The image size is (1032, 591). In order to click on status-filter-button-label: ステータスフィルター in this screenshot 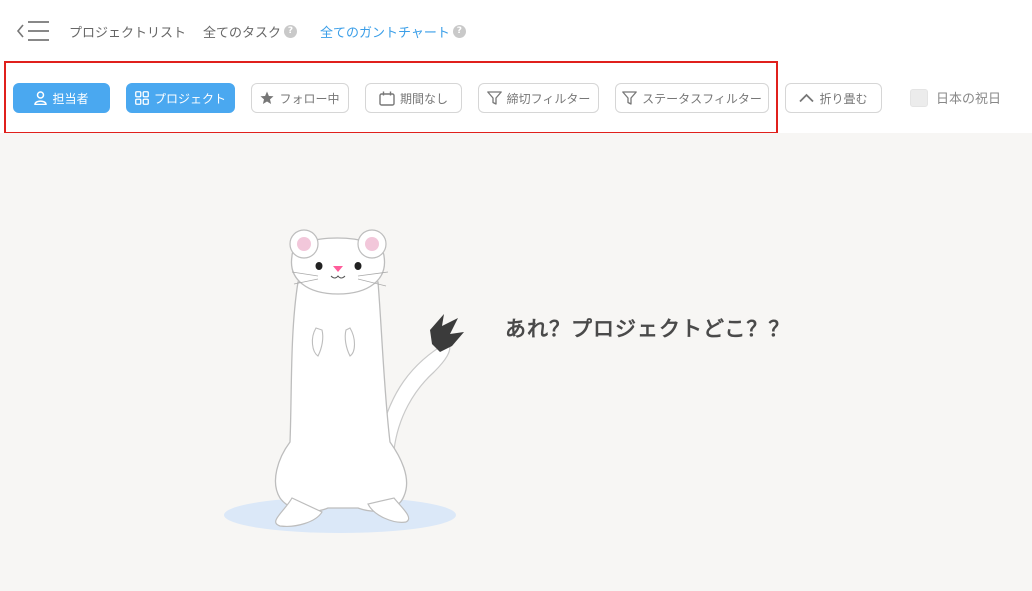, I will do `click(702, 98)`.